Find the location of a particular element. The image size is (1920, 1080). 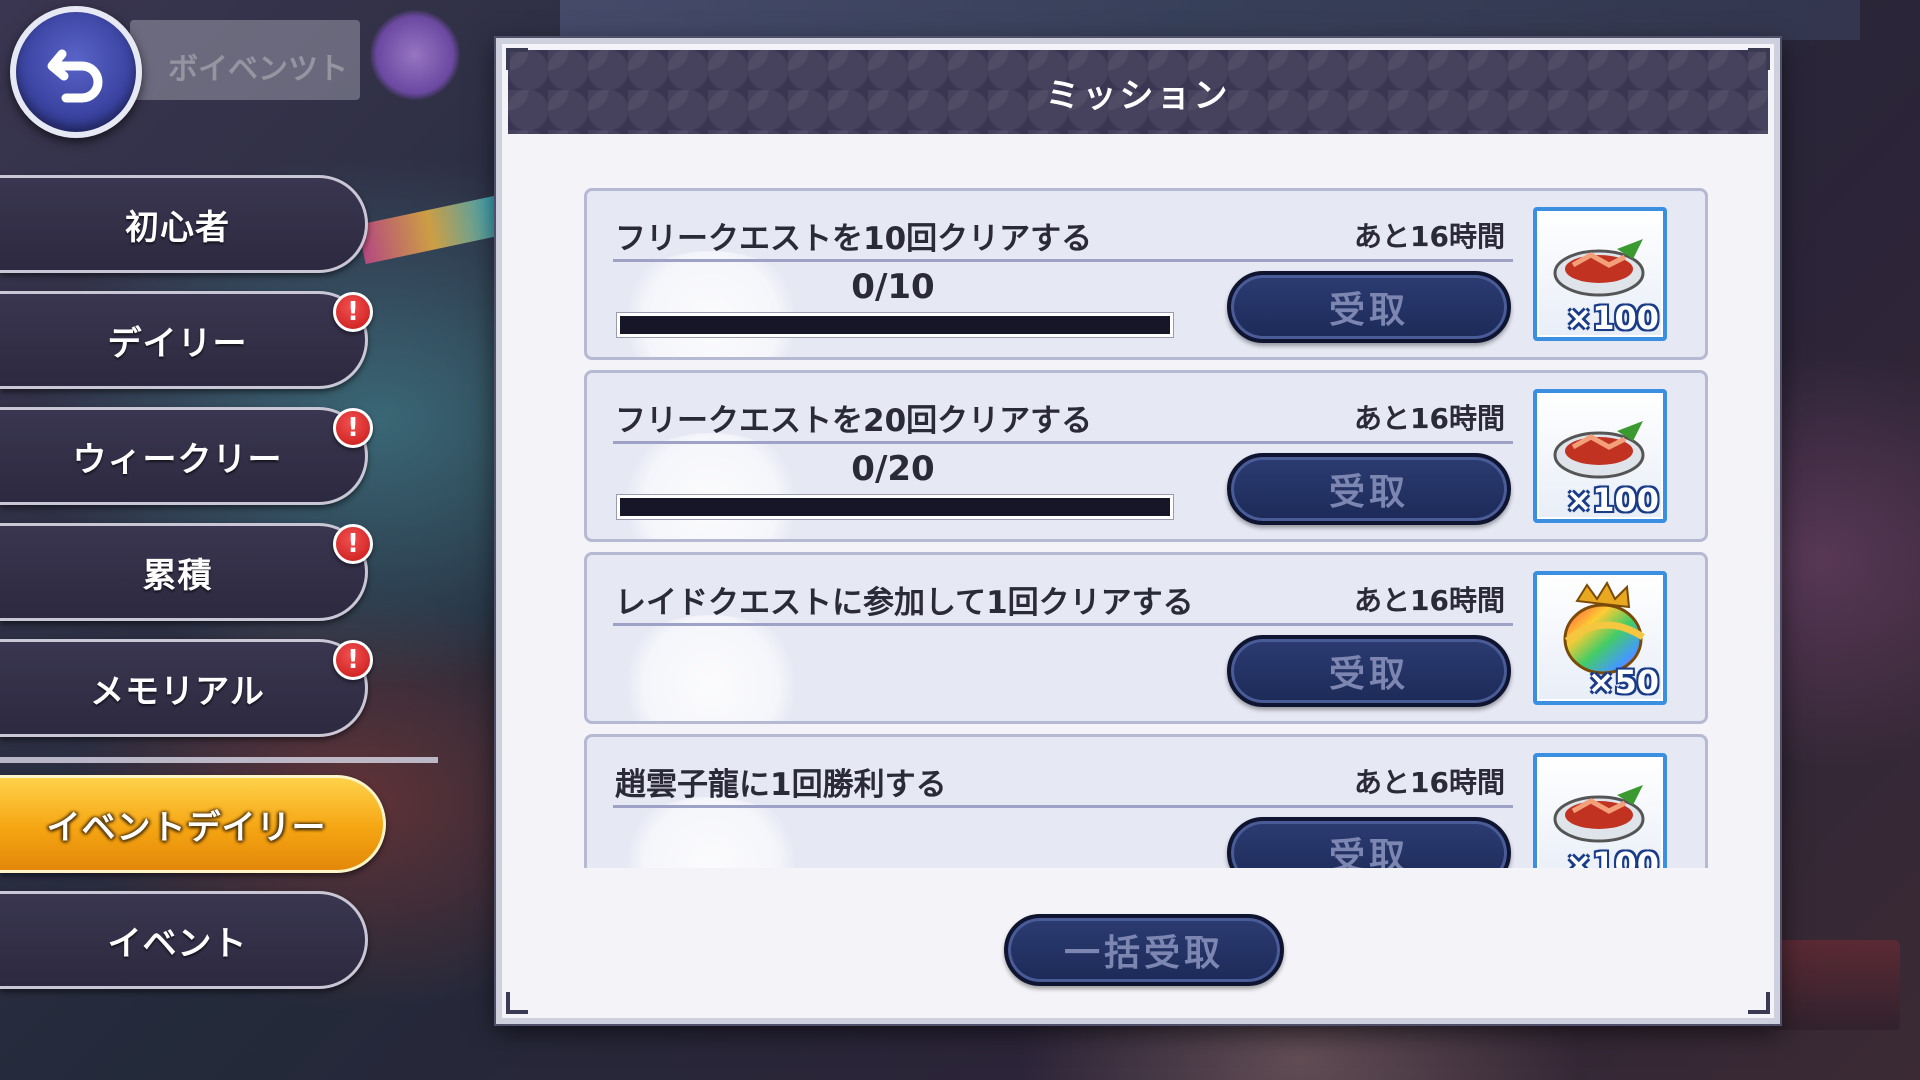

progress-count: 0/20 is located at coordinates (893, 469).